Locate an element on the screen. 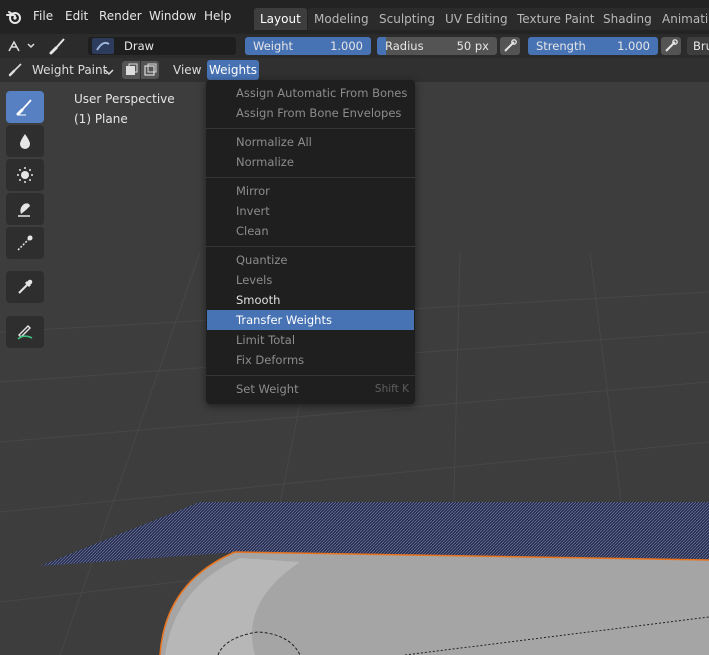 This screenshot has height=655, width=709. brush-menu: Bru is located at coordinates (698, 46).